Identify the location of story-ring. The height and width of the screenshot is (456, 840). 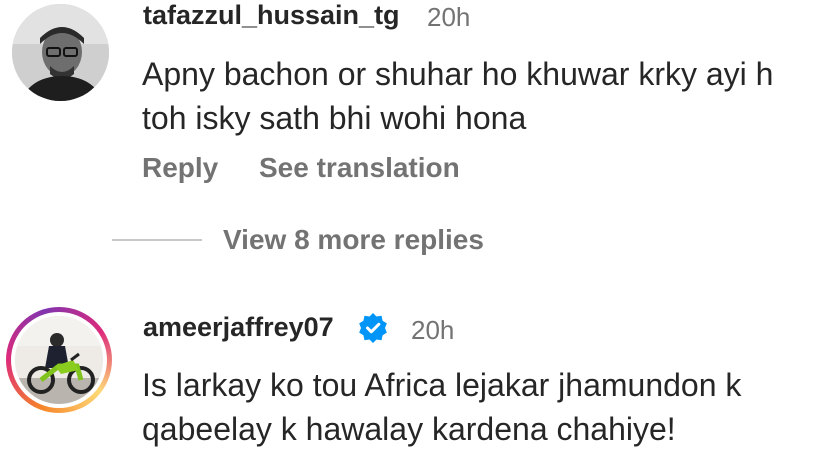
(59, 360).